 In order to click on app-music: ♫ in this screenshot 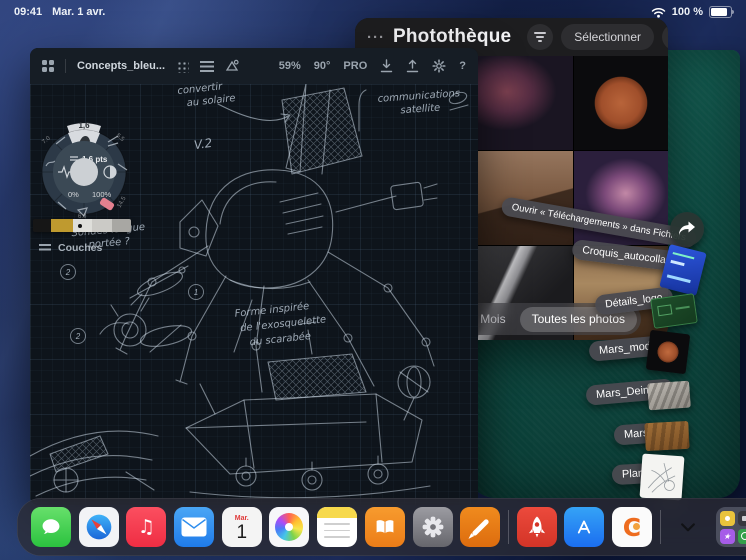, I will do `click(146, 527)`.